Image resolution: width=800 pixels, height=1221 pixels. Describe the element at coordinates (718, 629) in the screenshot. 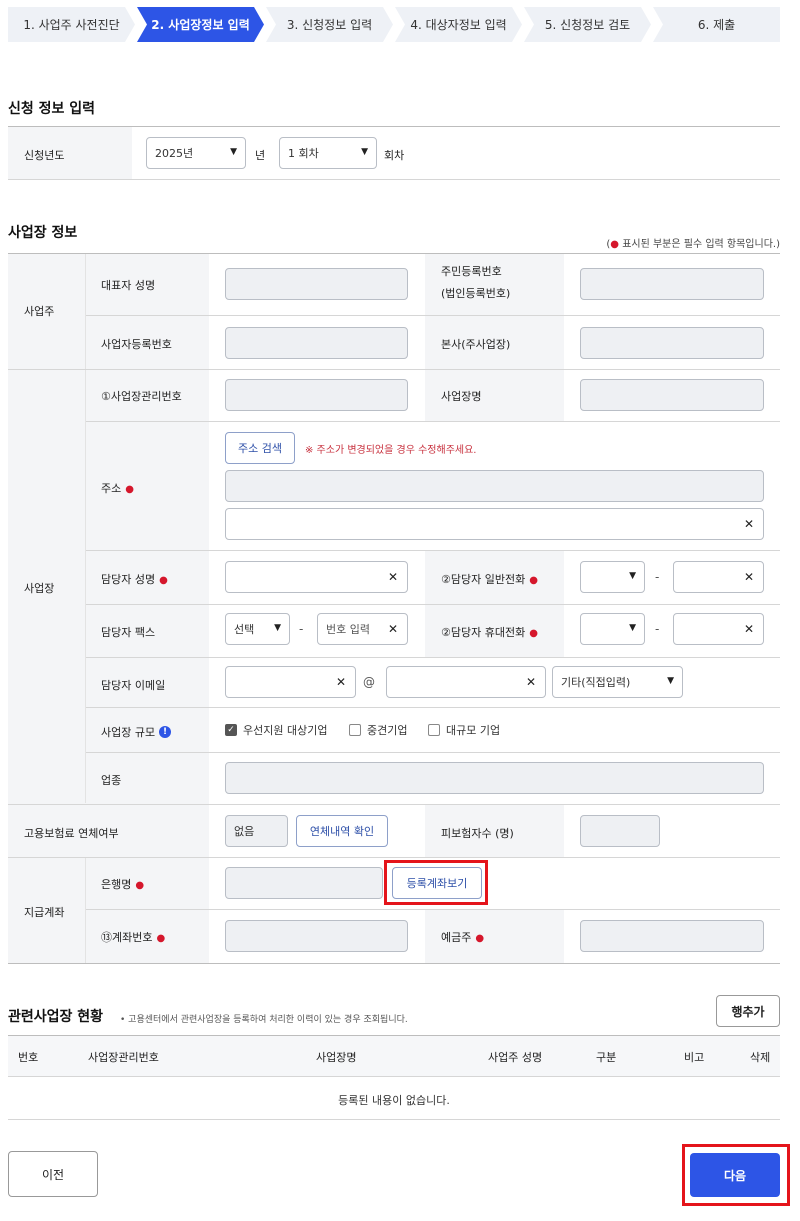

I see `mobile-number-field: ✕` at that location.